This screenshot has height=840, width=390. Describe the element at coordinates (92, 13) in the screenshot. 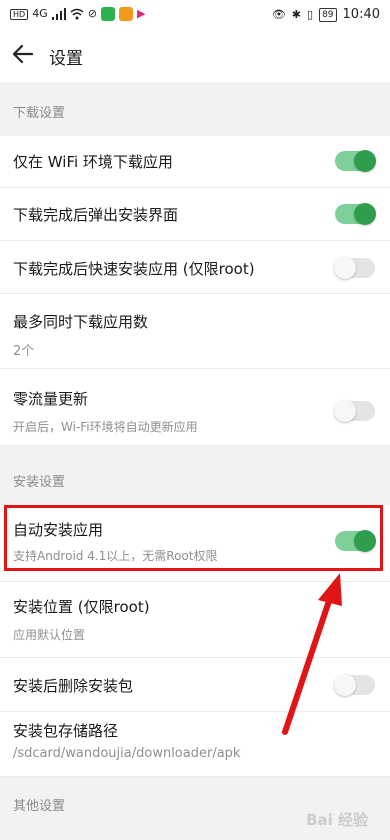

I see `mute-icon: ⊘` at that location.